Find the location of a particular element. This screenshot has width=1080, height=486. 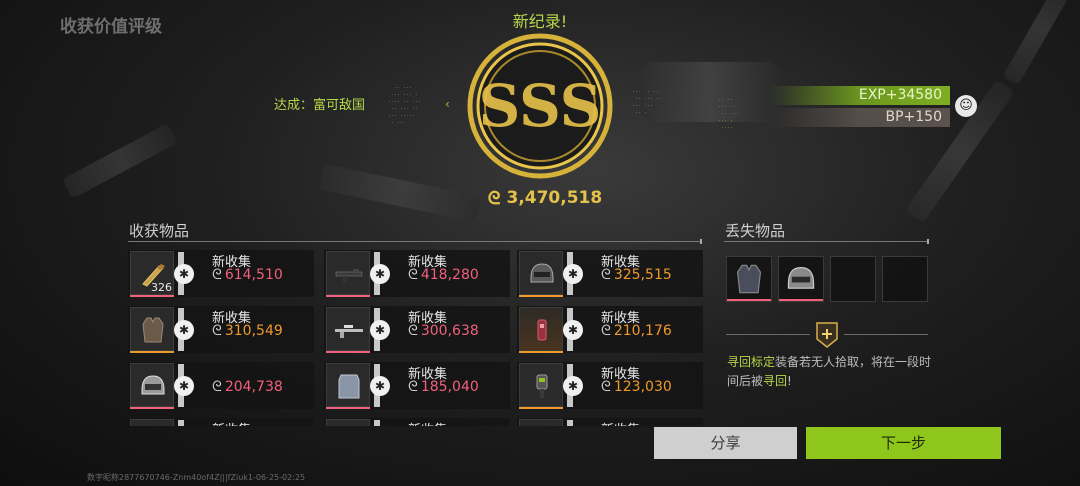

exp-reward: EXP+34580 is located at coordinates (860, 95).